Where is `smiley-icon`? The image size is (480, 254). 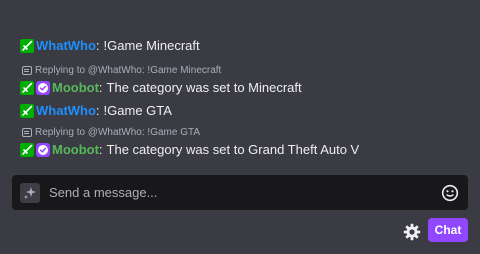
smiley-icon is located at coordinates (450, 193).